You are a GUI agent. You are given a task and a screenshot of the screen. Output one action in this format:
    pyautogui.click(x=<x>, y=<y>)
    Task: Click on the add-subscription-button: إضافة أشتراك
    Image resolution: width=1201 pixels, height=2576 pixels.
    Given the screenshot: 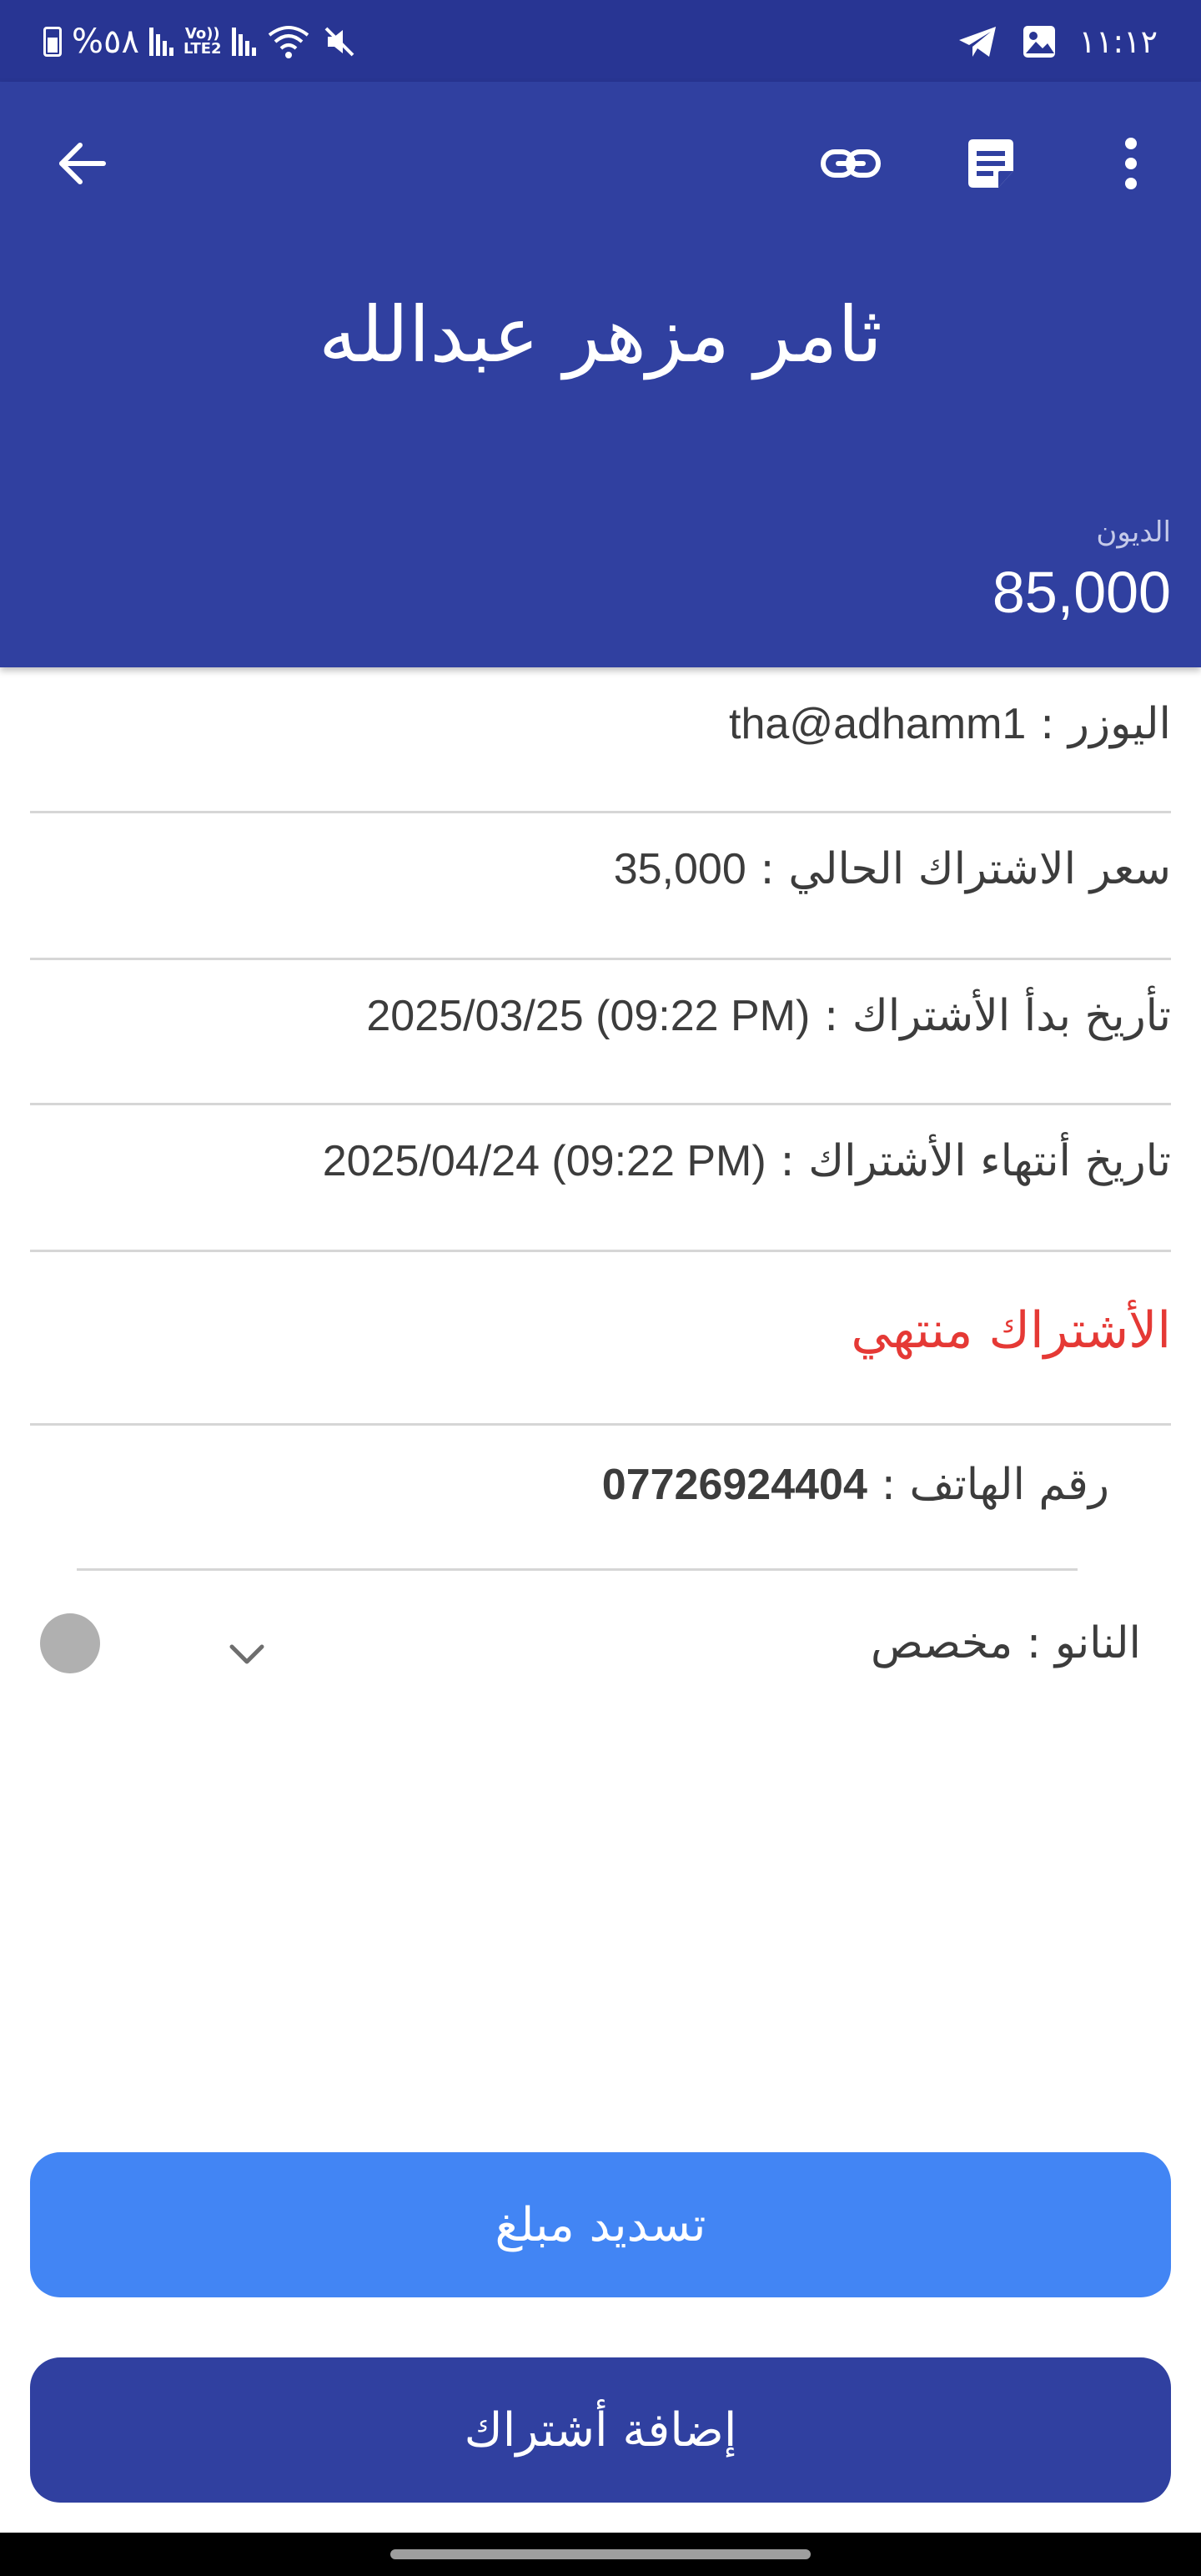 What is the action you would take?
    pyautogui.click(x=601, y=2430)
    